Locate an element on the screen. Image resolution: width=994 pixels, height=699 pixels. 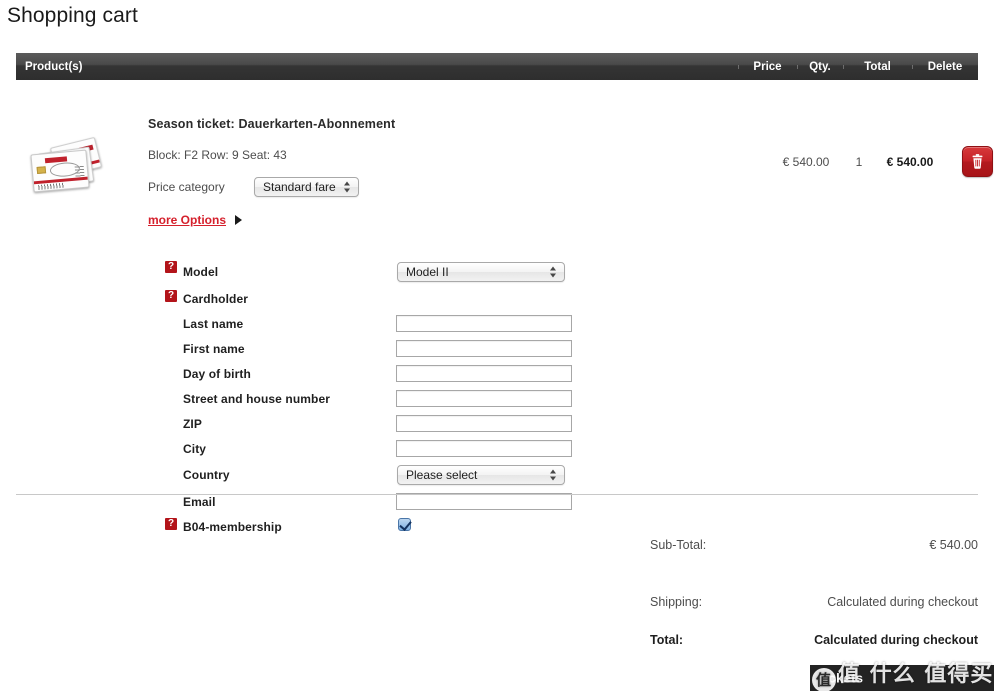
cart-table-header: Product(s) Price Qty. Total Delete is located at coordinates (497, 66).